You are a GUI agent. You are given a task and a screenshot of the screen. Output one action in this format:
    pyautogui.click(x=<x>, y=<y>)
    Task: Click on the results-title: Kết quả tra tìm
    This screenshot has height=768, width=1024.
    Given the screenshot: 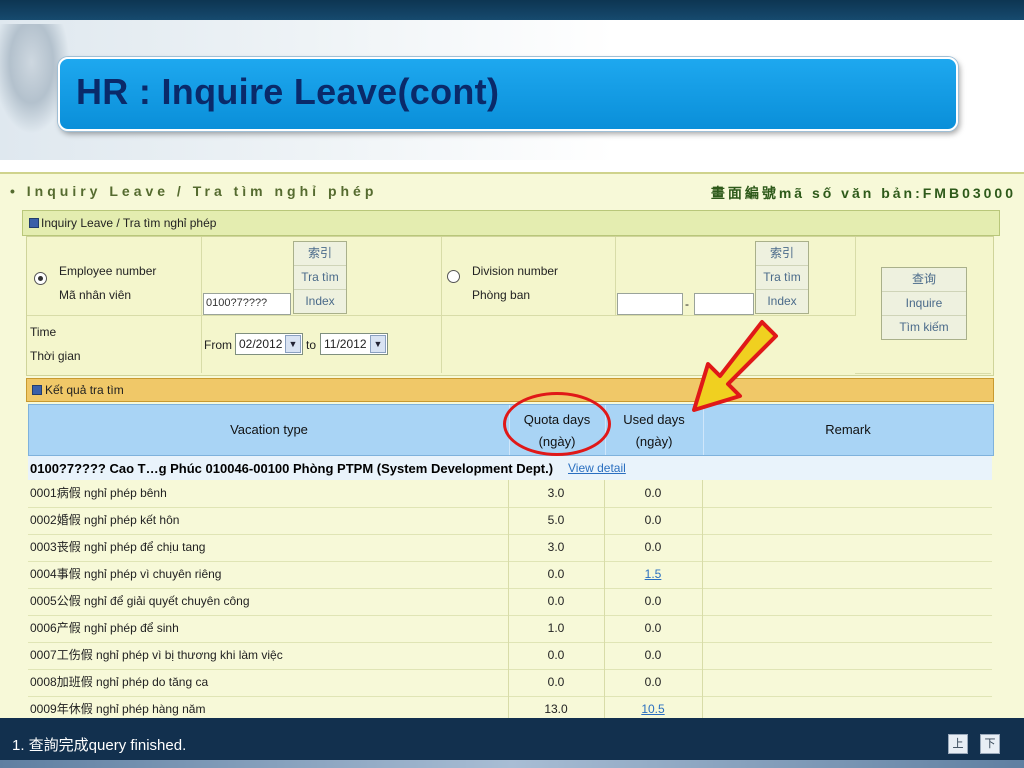 What is the action you would take?
    pyautogui.click(x=84, y=390)
    